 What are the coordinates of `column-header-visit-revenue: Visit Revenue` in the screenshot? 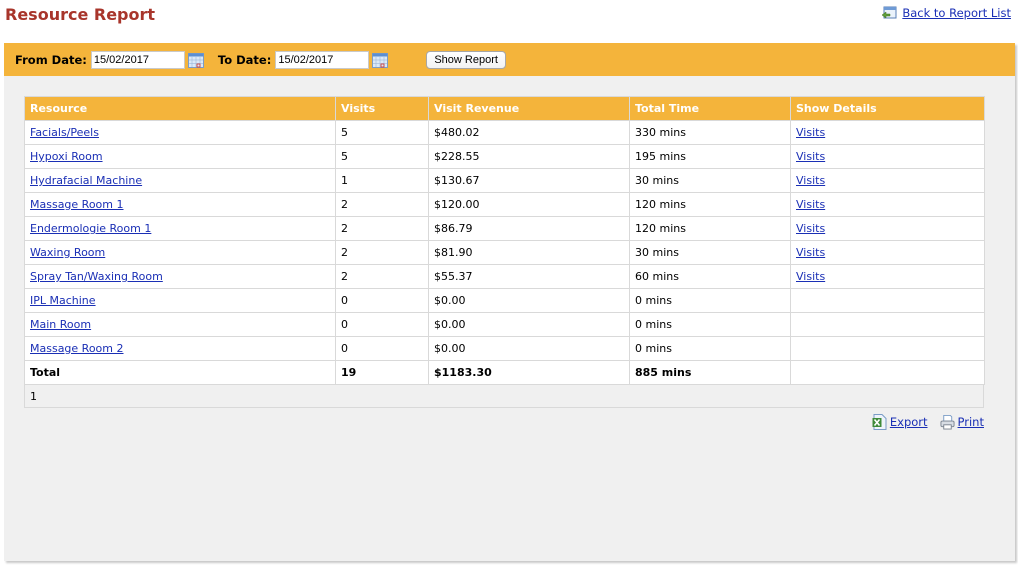 It's located at (529, 108).